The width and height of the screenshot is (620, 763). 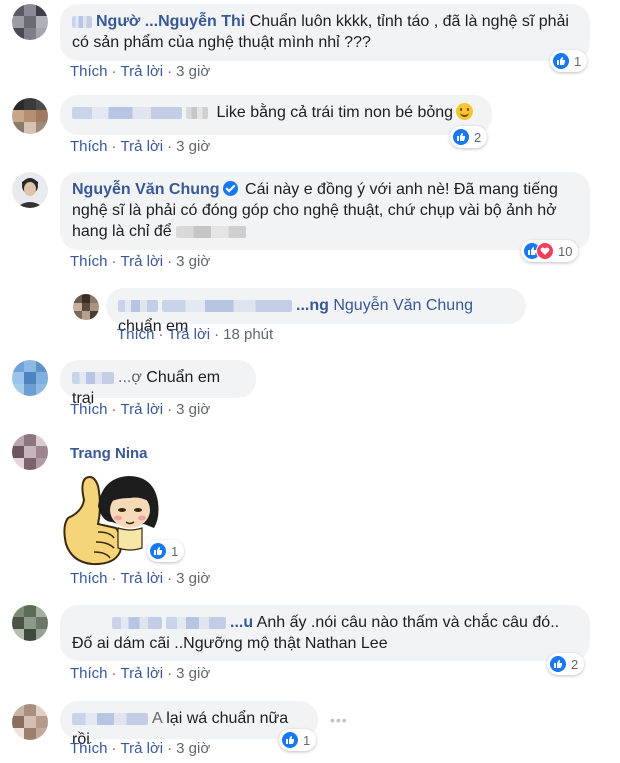 I want to click on reaction-count: 10, so click(x=550, y=251).